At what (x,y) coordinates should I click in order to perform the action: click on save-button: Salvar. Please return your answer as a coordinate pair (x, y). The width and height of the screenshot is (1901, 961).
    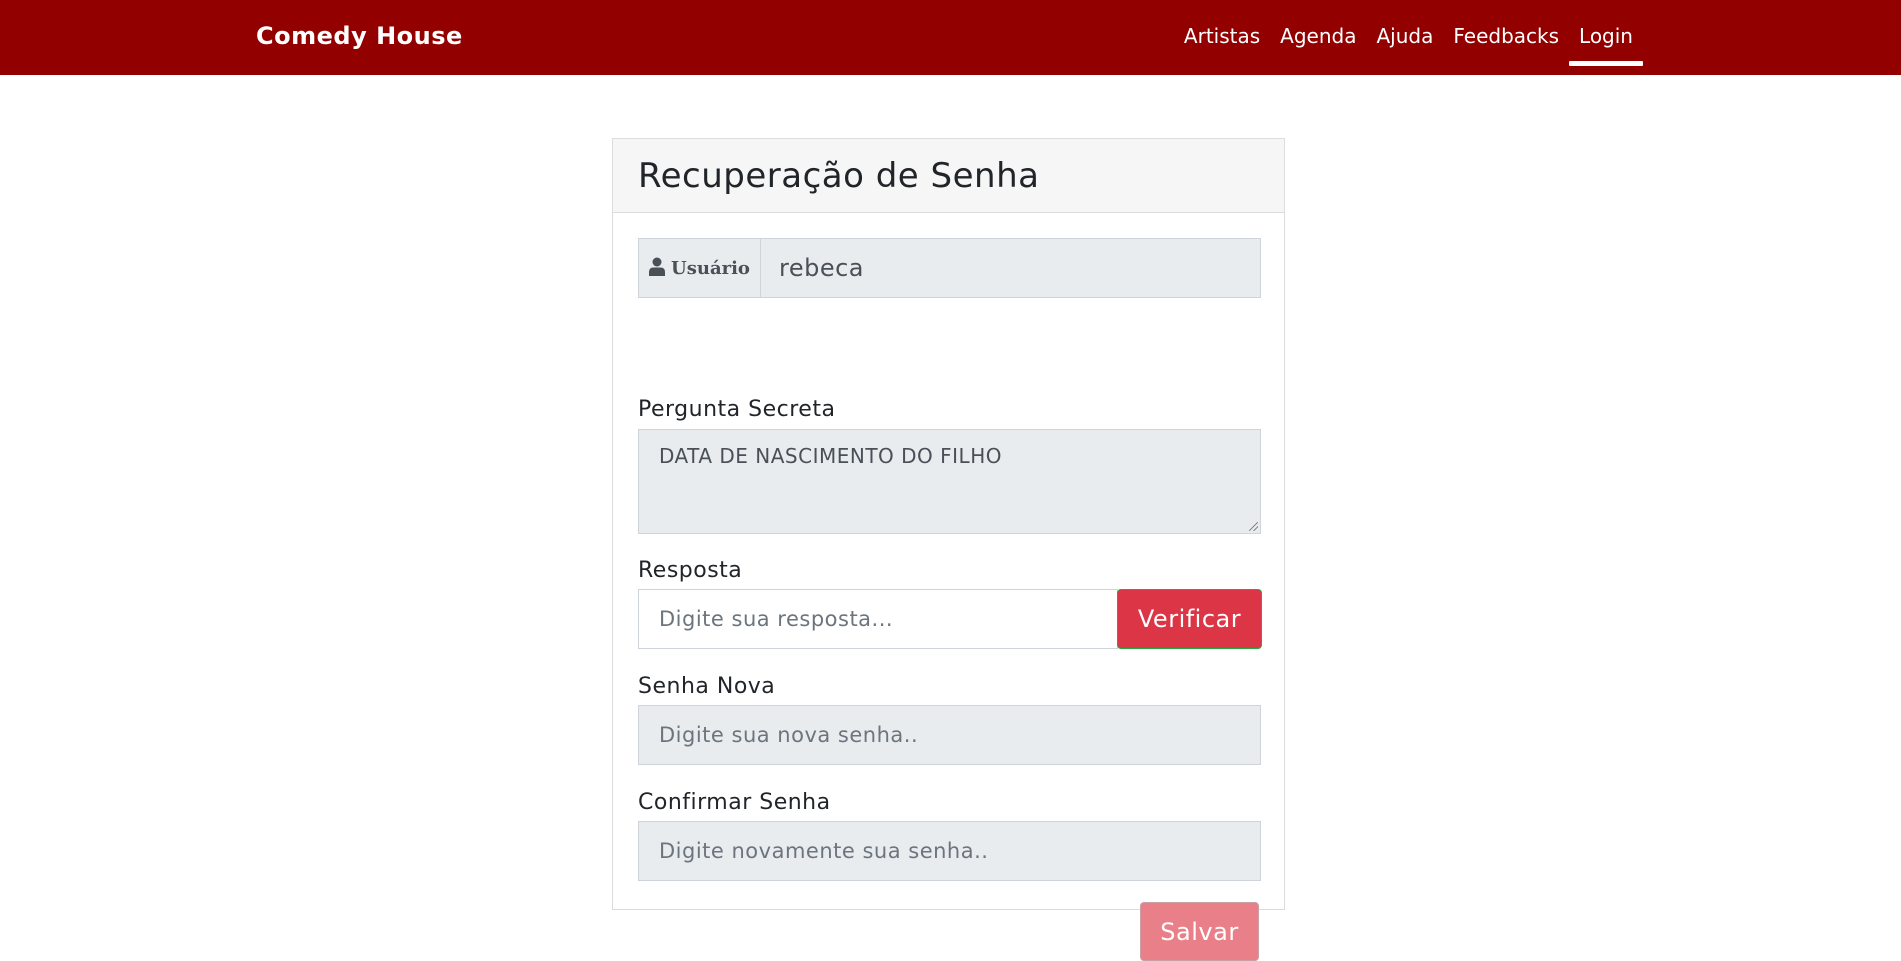
    Looking at the image, I should click on (1199, 931).